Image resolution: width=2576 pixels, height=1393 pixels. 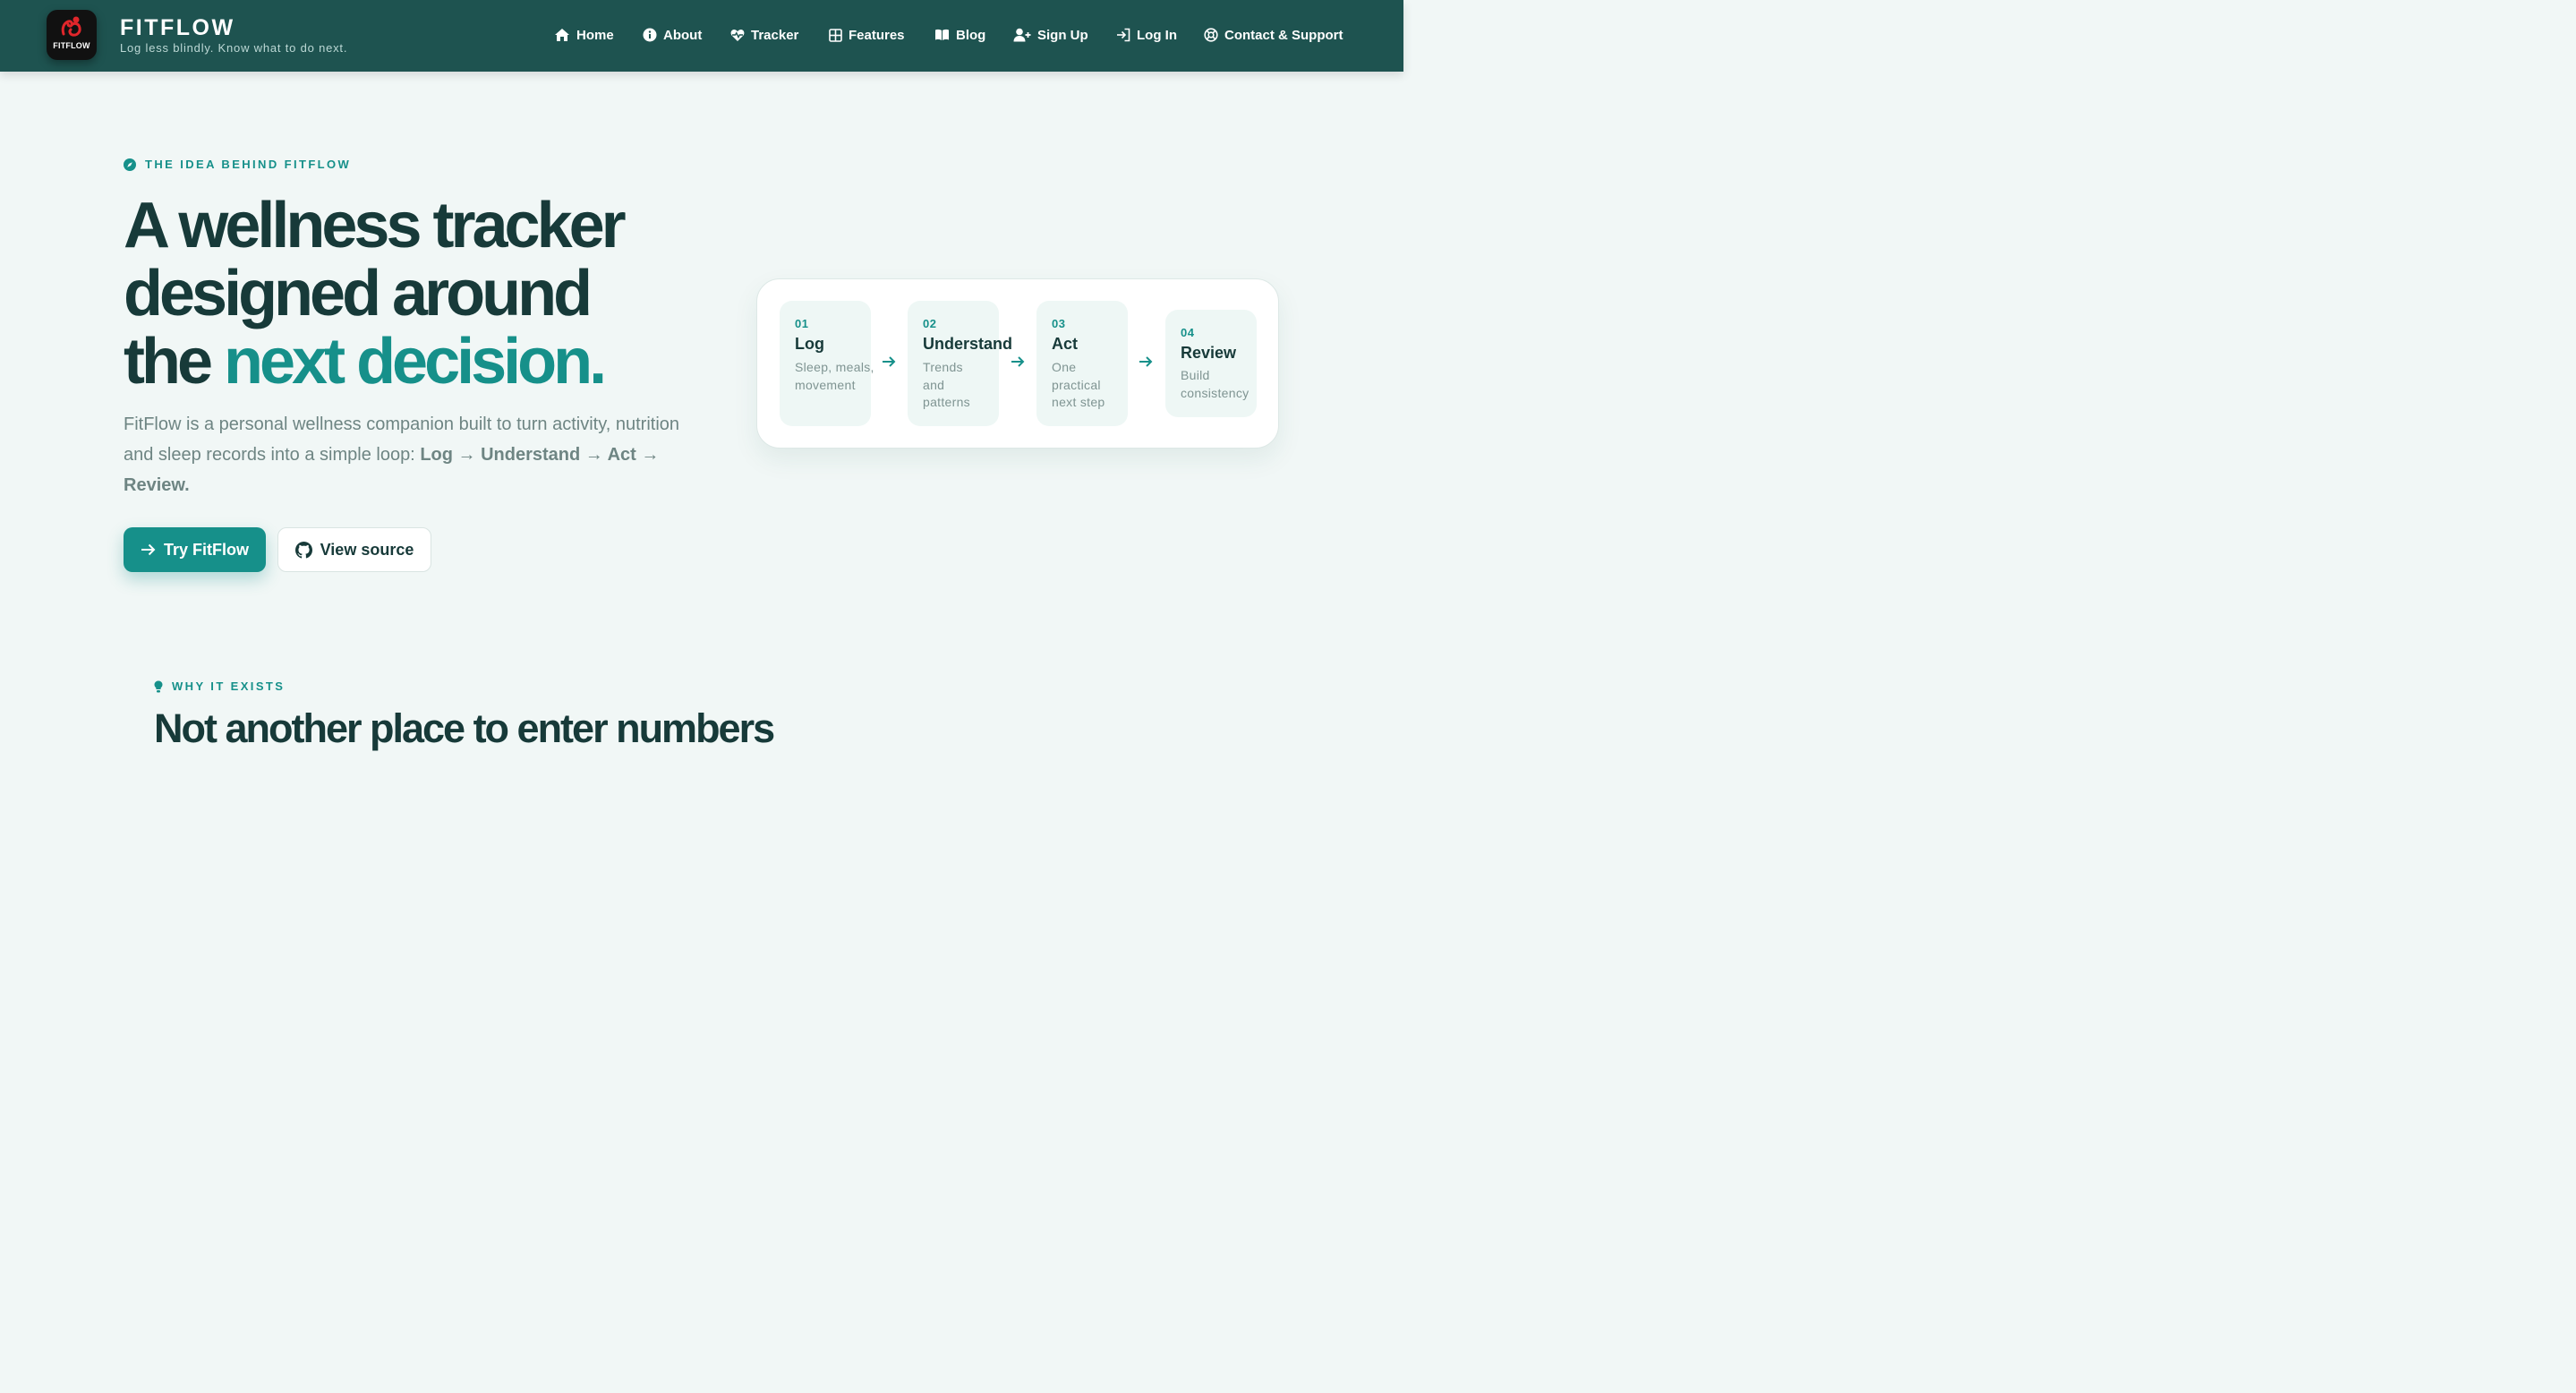 What do you see at coordinates (835, 35) in the screenshot?
I see `grid-icon` at bounding box center [835, 35].